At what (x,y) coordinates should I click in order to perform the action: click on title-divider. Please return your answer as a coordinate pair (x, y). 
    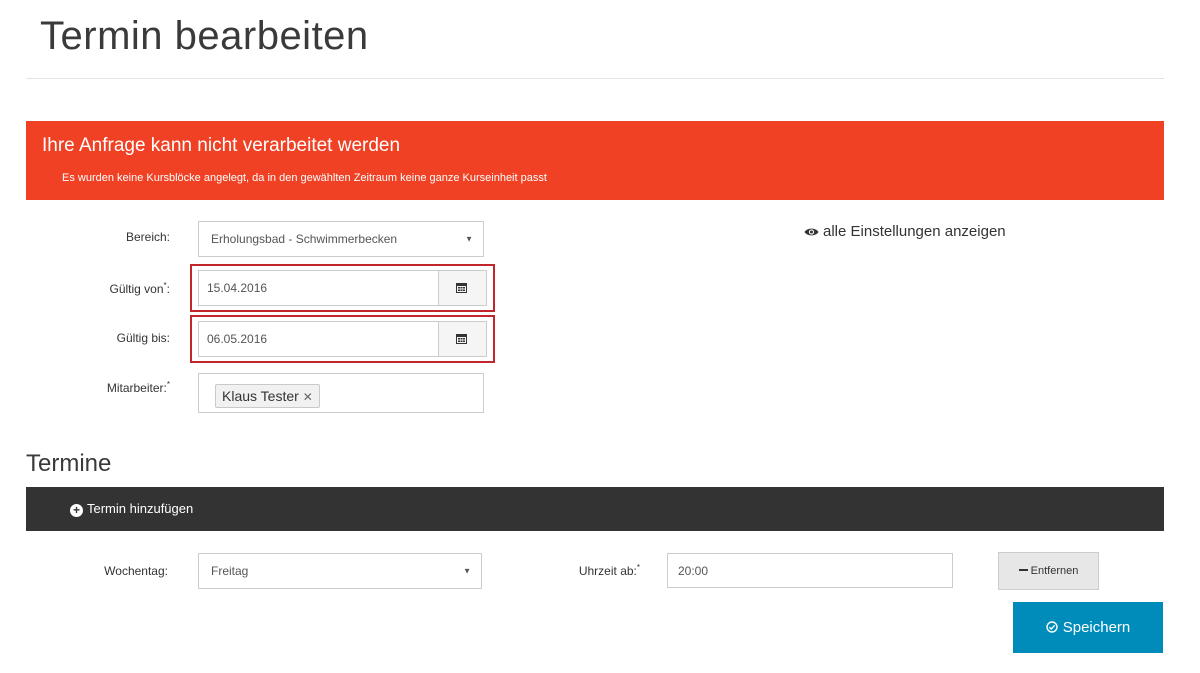
    Looking at the image, I should click on (595, 78).